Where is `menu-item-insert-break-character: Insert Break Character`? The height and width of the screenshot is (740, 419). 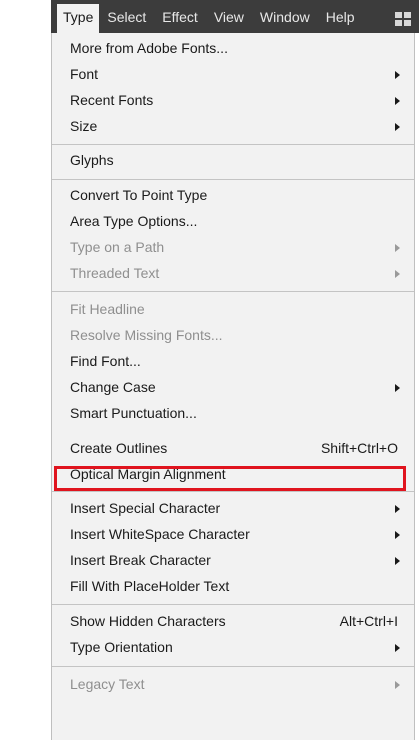 menu-item-insert-break-character: Insert Break Character is located at coordinates (233, 561).